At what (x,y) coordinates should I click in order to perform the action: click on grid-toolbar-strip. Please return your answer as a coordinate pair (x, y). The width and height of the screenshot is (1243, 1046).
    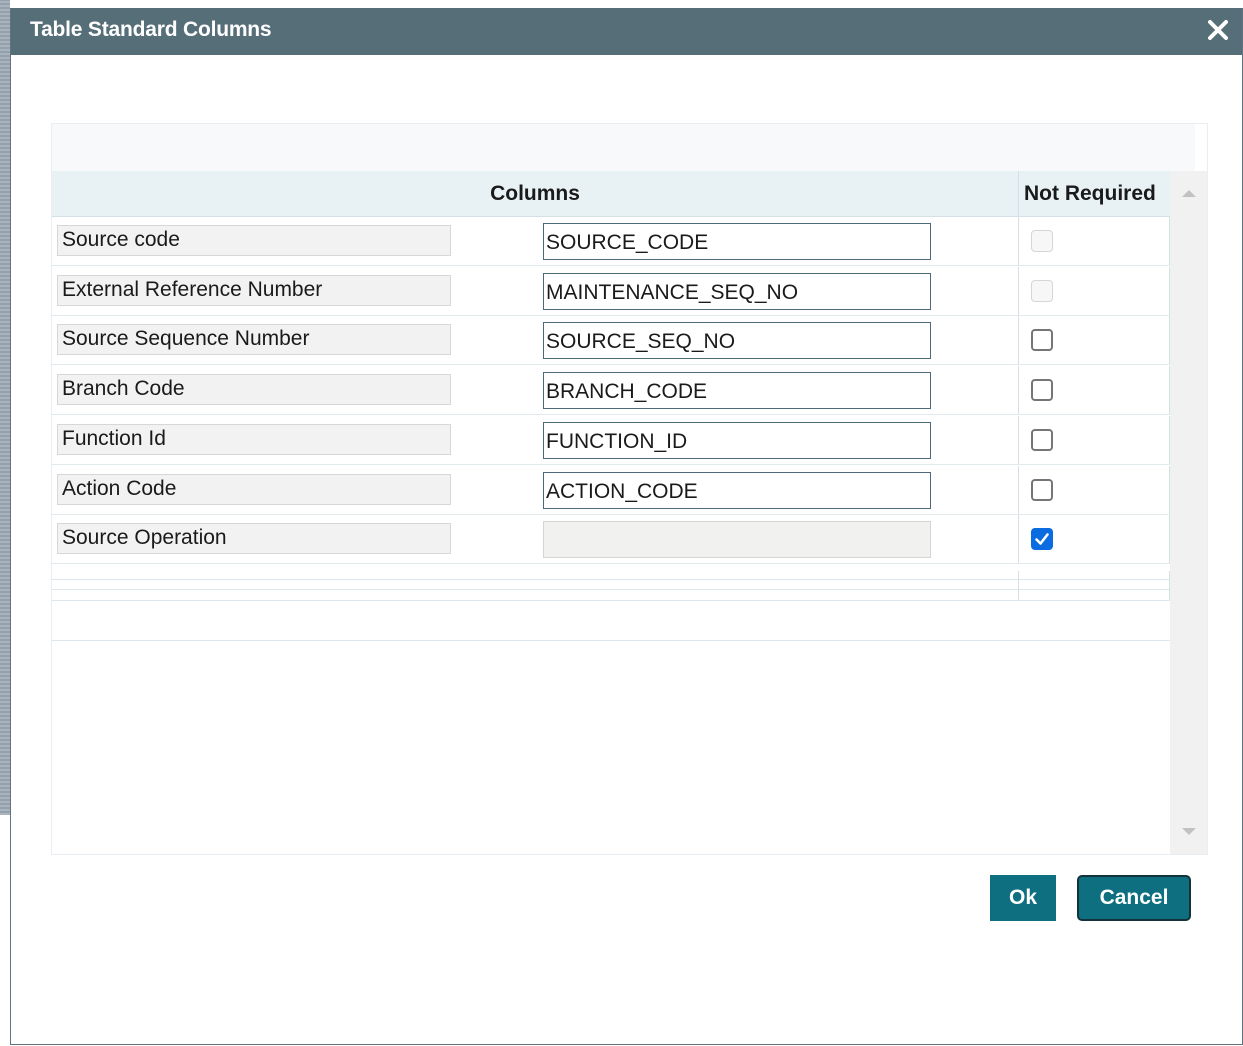
    Looking at the image, I should click on (623, 147).